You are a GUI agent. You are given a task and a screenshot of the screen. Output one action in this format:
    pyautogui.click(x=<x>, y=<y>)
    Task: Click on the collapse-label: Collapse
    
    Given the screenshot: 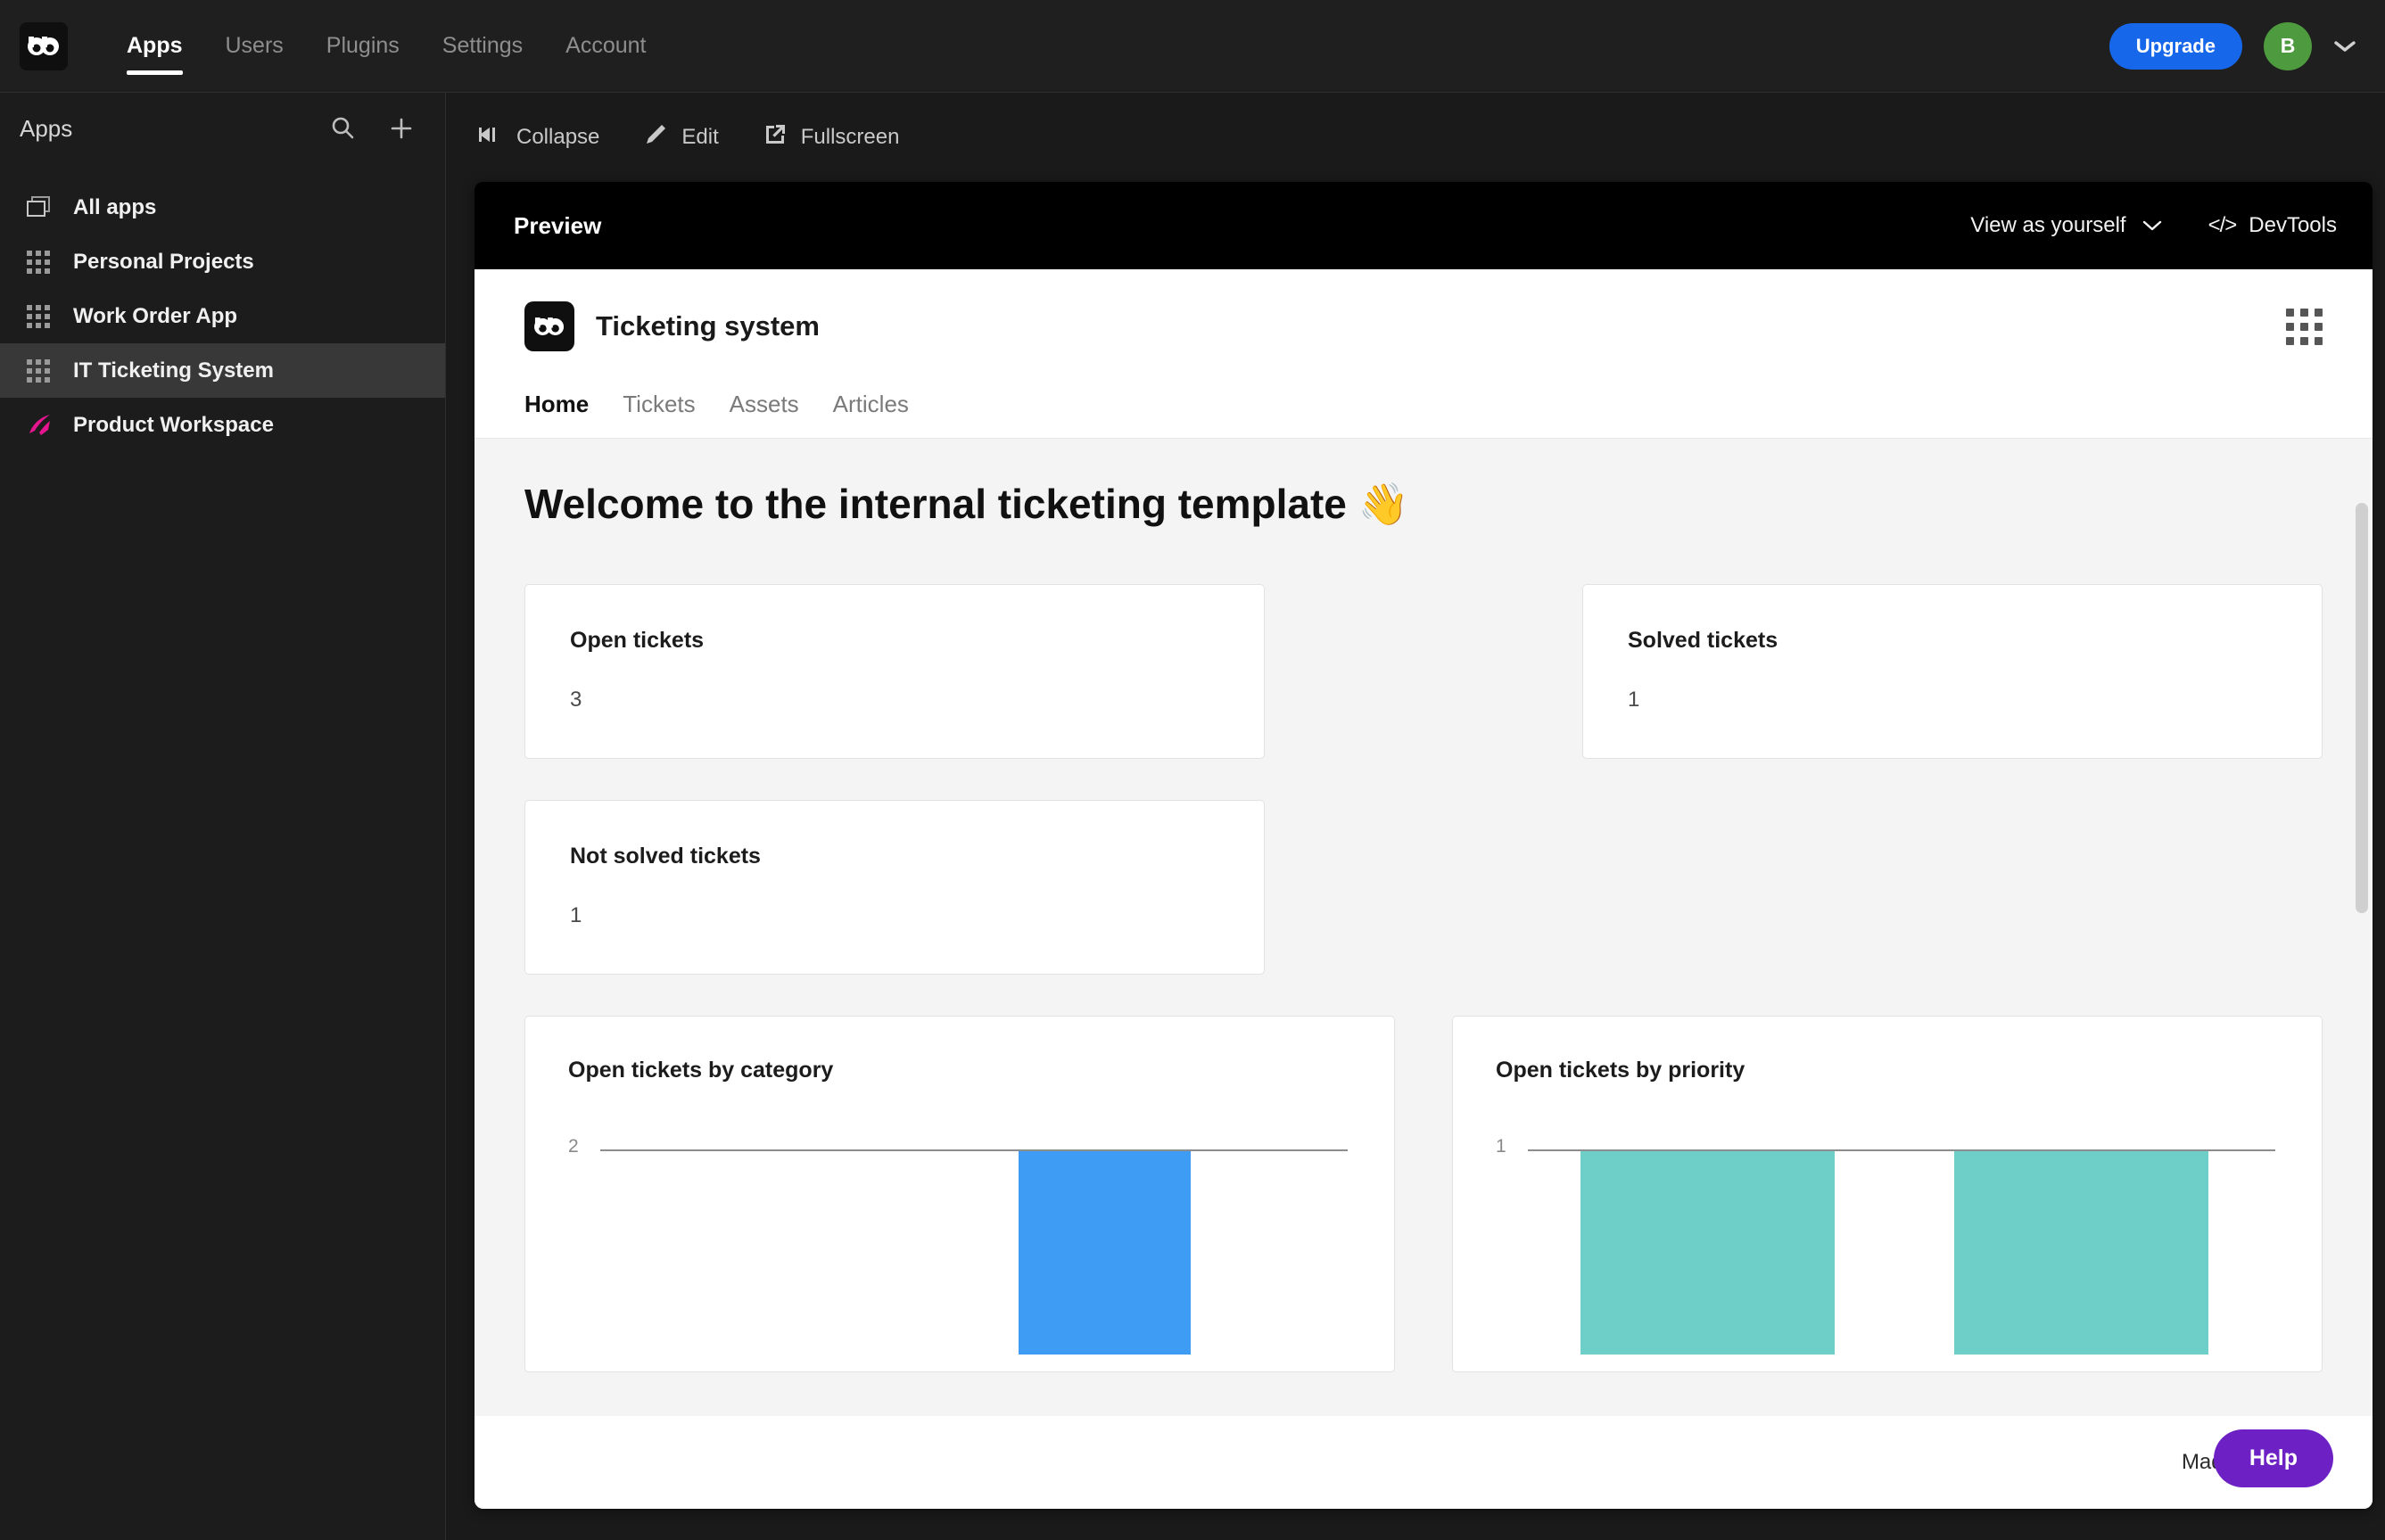 What is the action you would take?
    pyautogui.click(x=558, y=137)
    